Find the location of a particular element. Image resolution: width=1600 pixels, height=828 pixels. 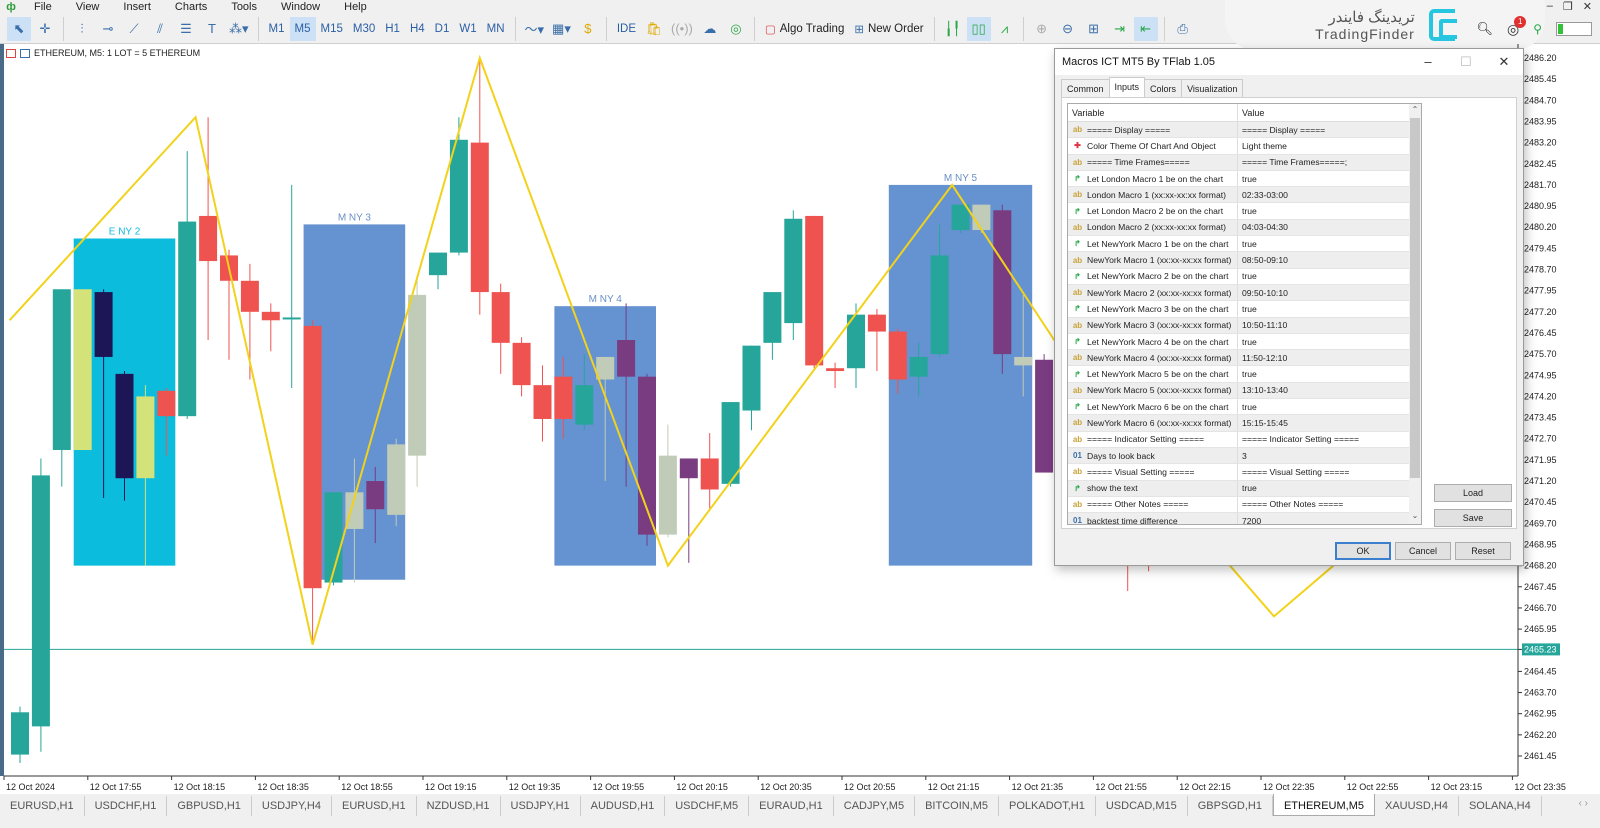

chart-properties-icon is located at coordinates (25, 53).